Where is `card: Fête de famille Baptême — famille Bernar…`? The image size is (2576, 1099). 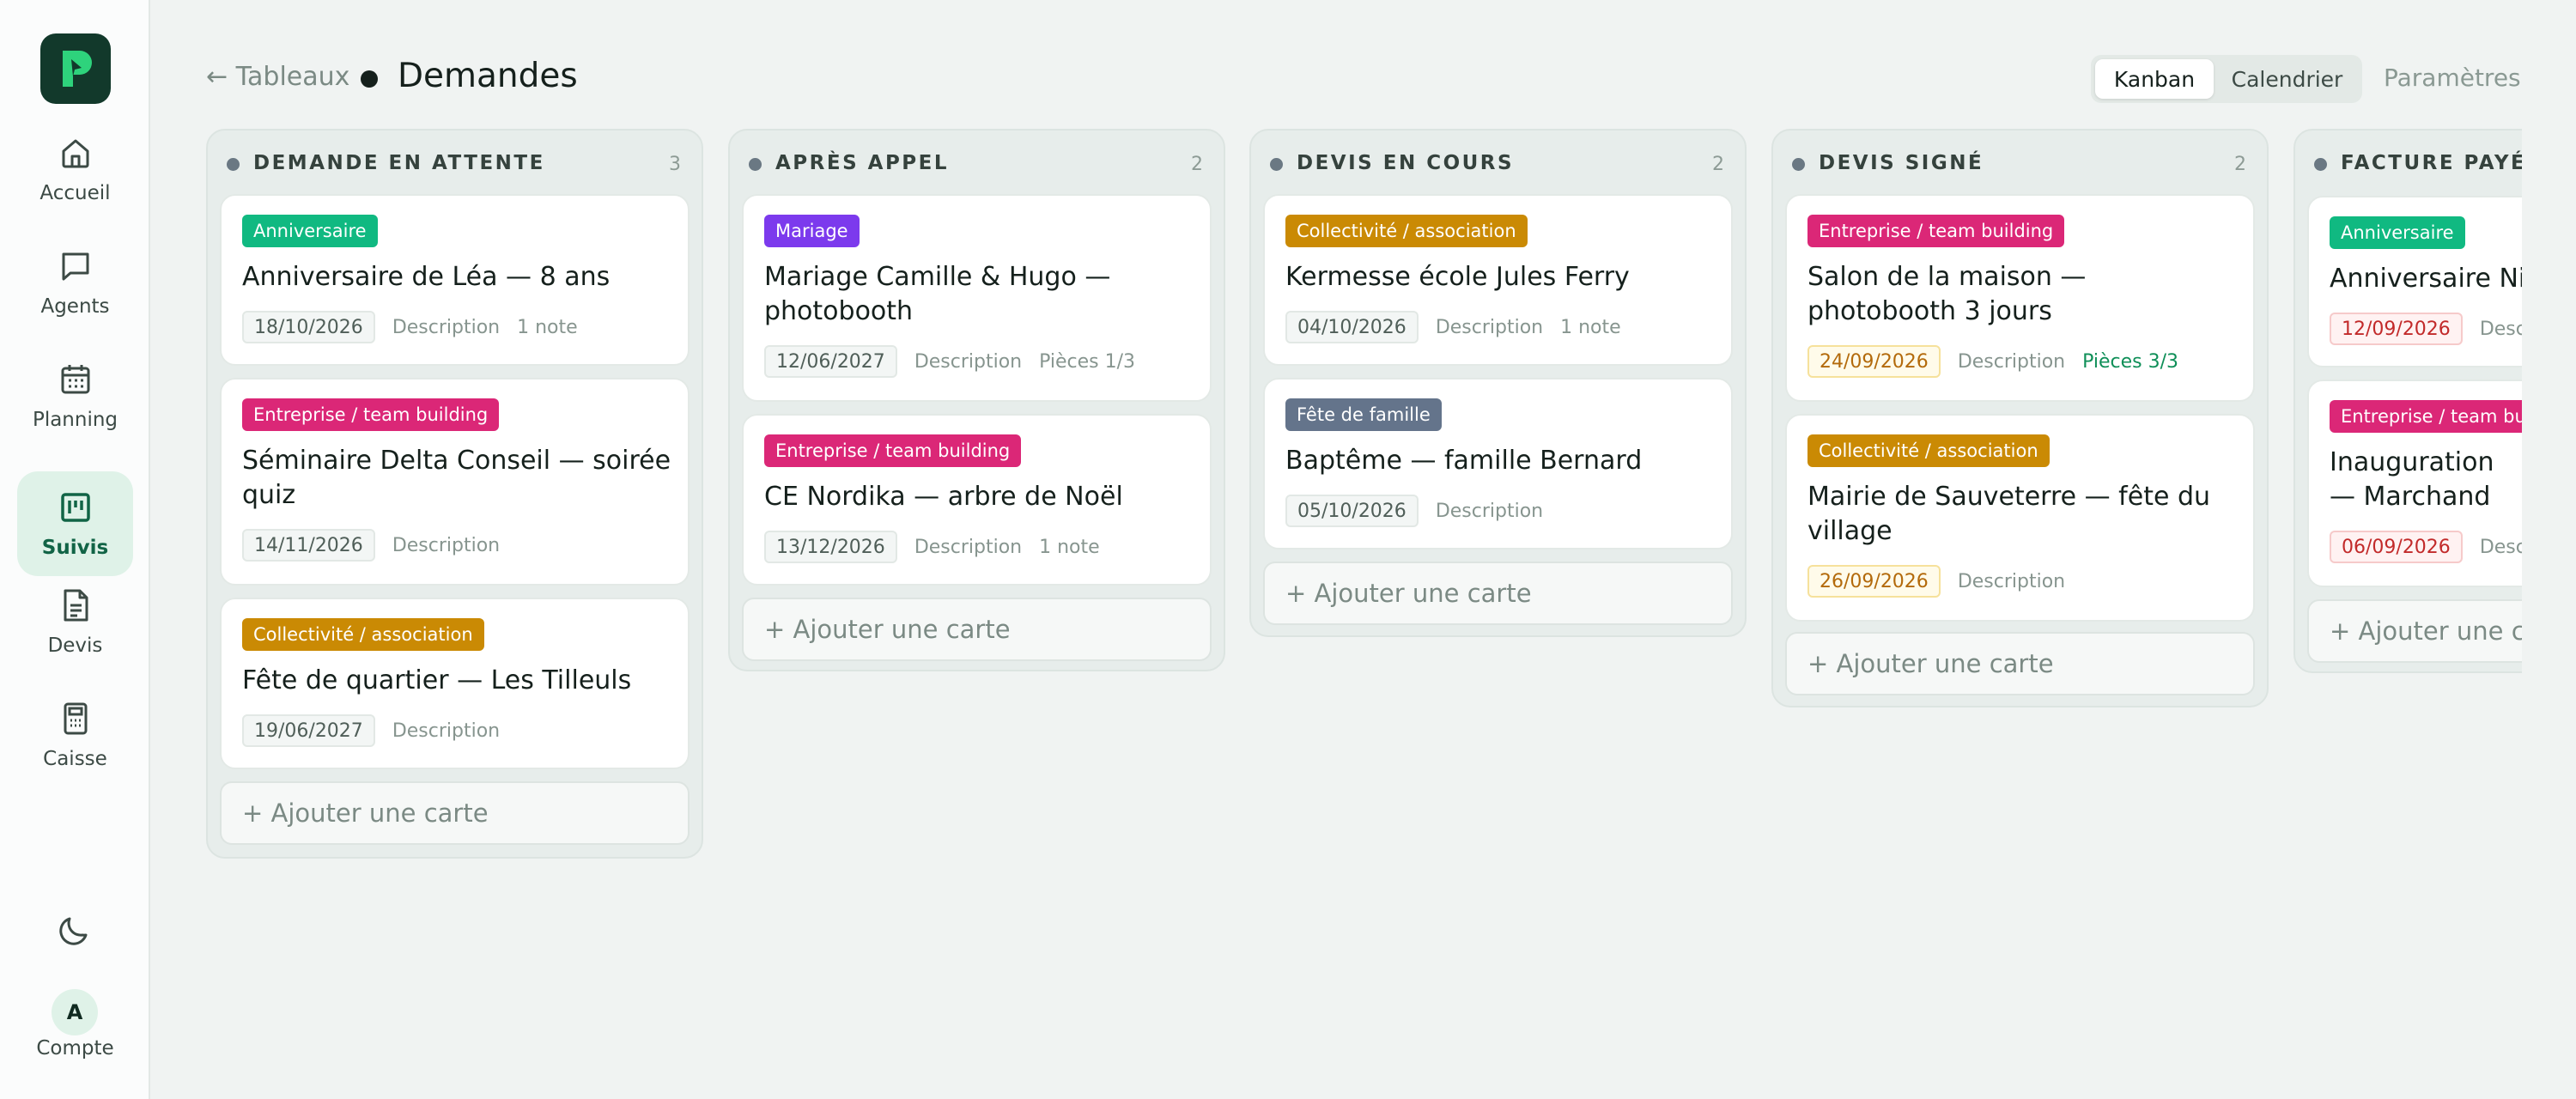 card: Fête de famille Baptême — famille Bernar… is located at coordinates (1498, 464).